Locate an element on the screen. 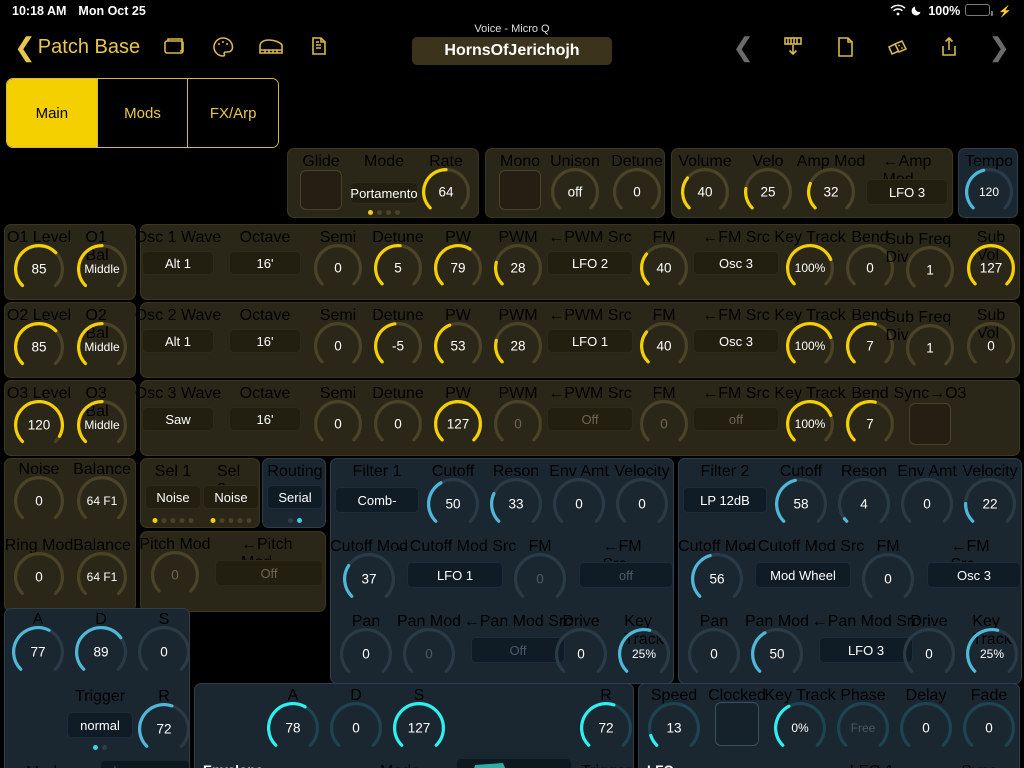 The height and width of the screenshot is (768, 1024). next-chevron-icon: ❯ is located at coordinates (999, 47).